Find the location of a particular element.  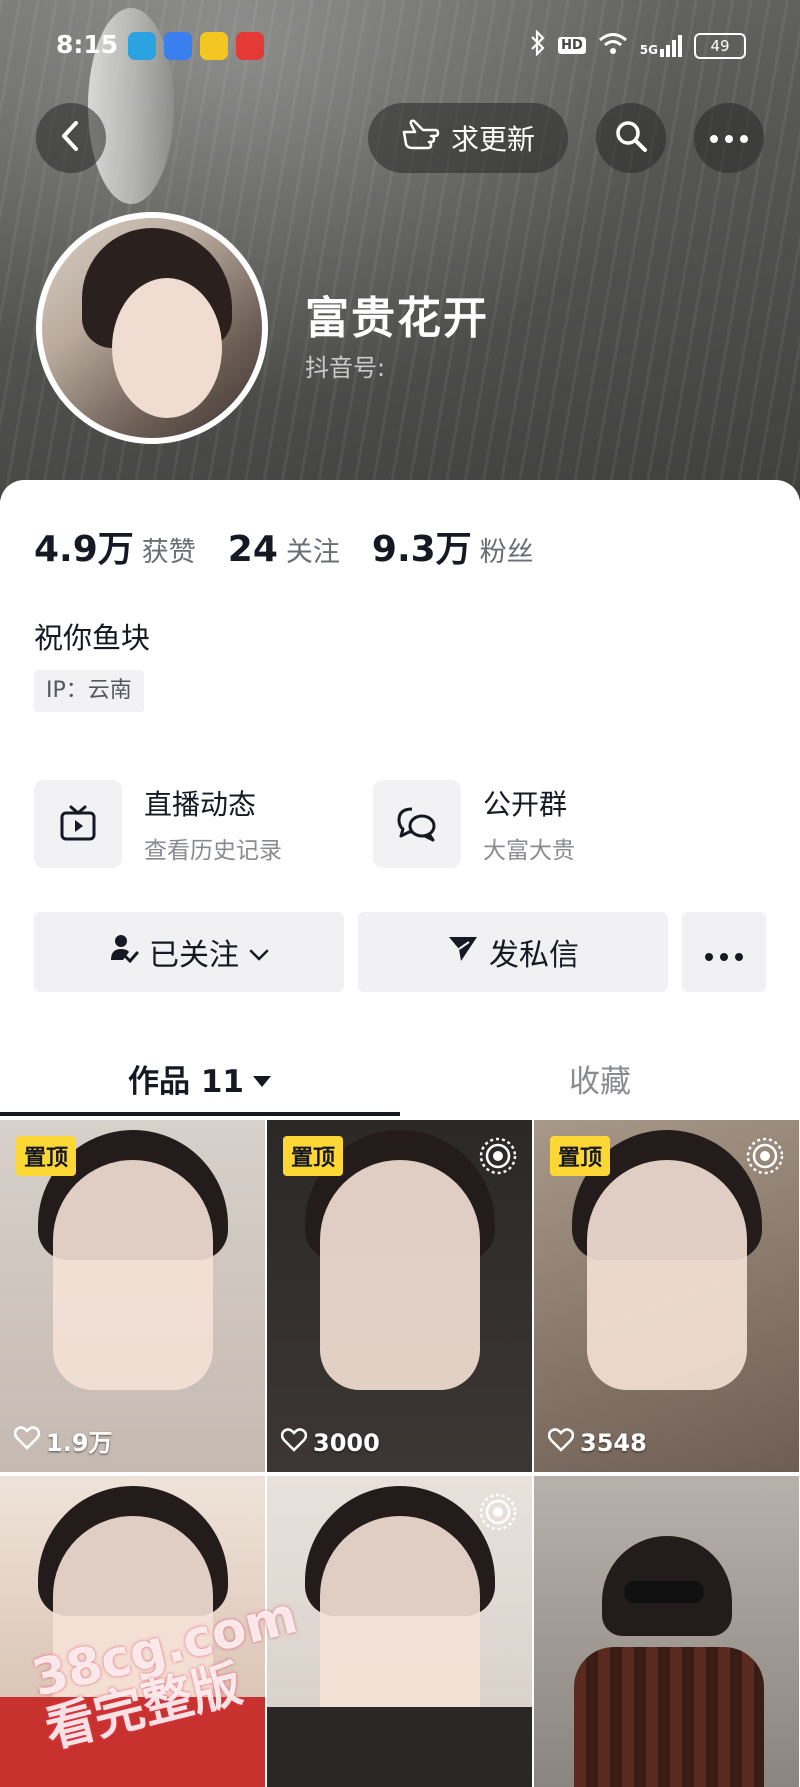

request-update-button: 求更新 is located at coordinates (468, 138).